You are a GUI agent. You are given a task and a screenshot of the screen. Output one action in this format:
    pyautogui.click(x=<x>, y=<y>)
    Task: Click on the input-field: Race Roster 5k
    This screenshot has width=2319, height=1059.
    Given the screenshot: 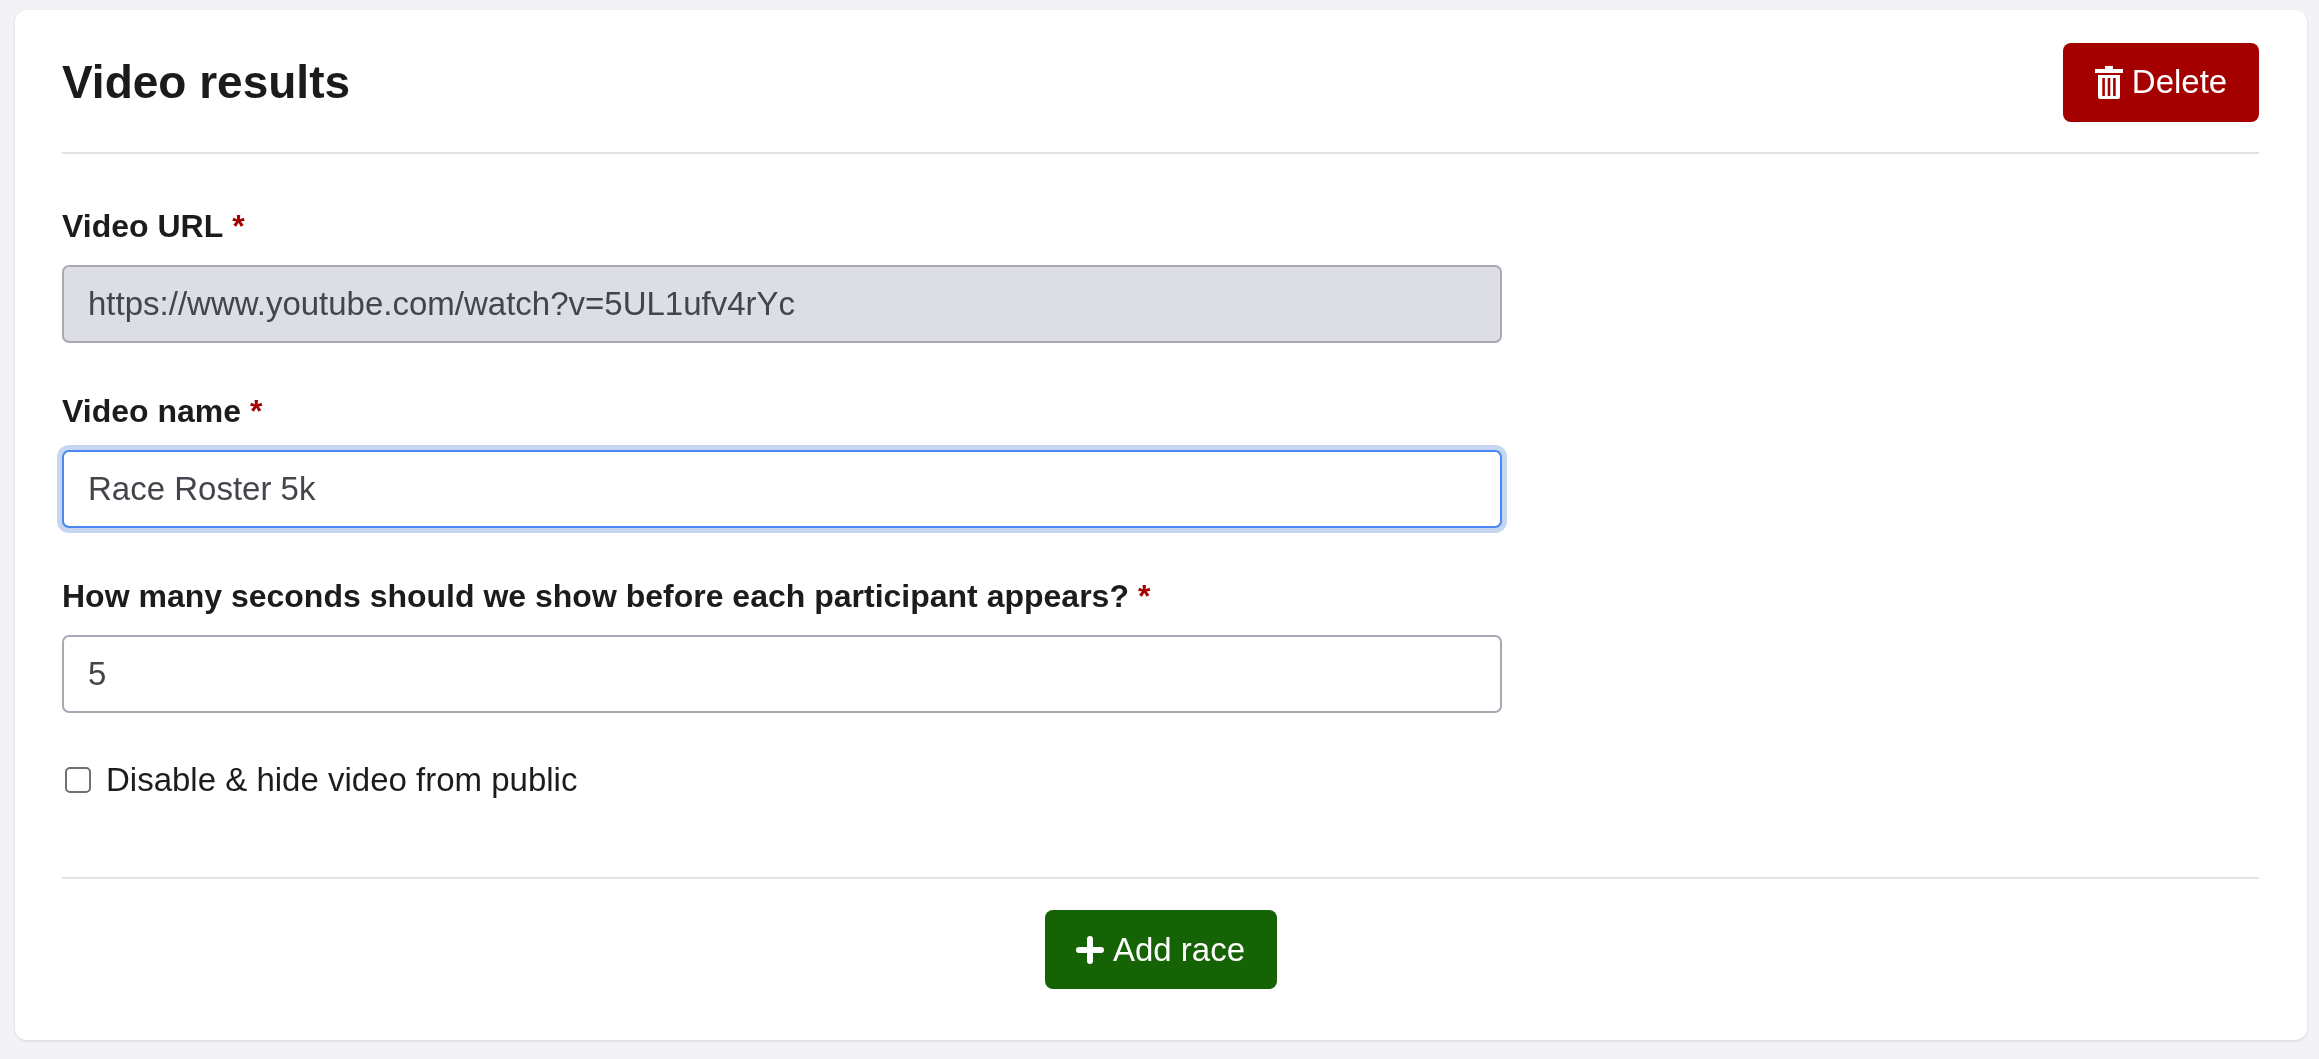 What is the action you would take?
    pyautogui.click(x=782, y=489)
    